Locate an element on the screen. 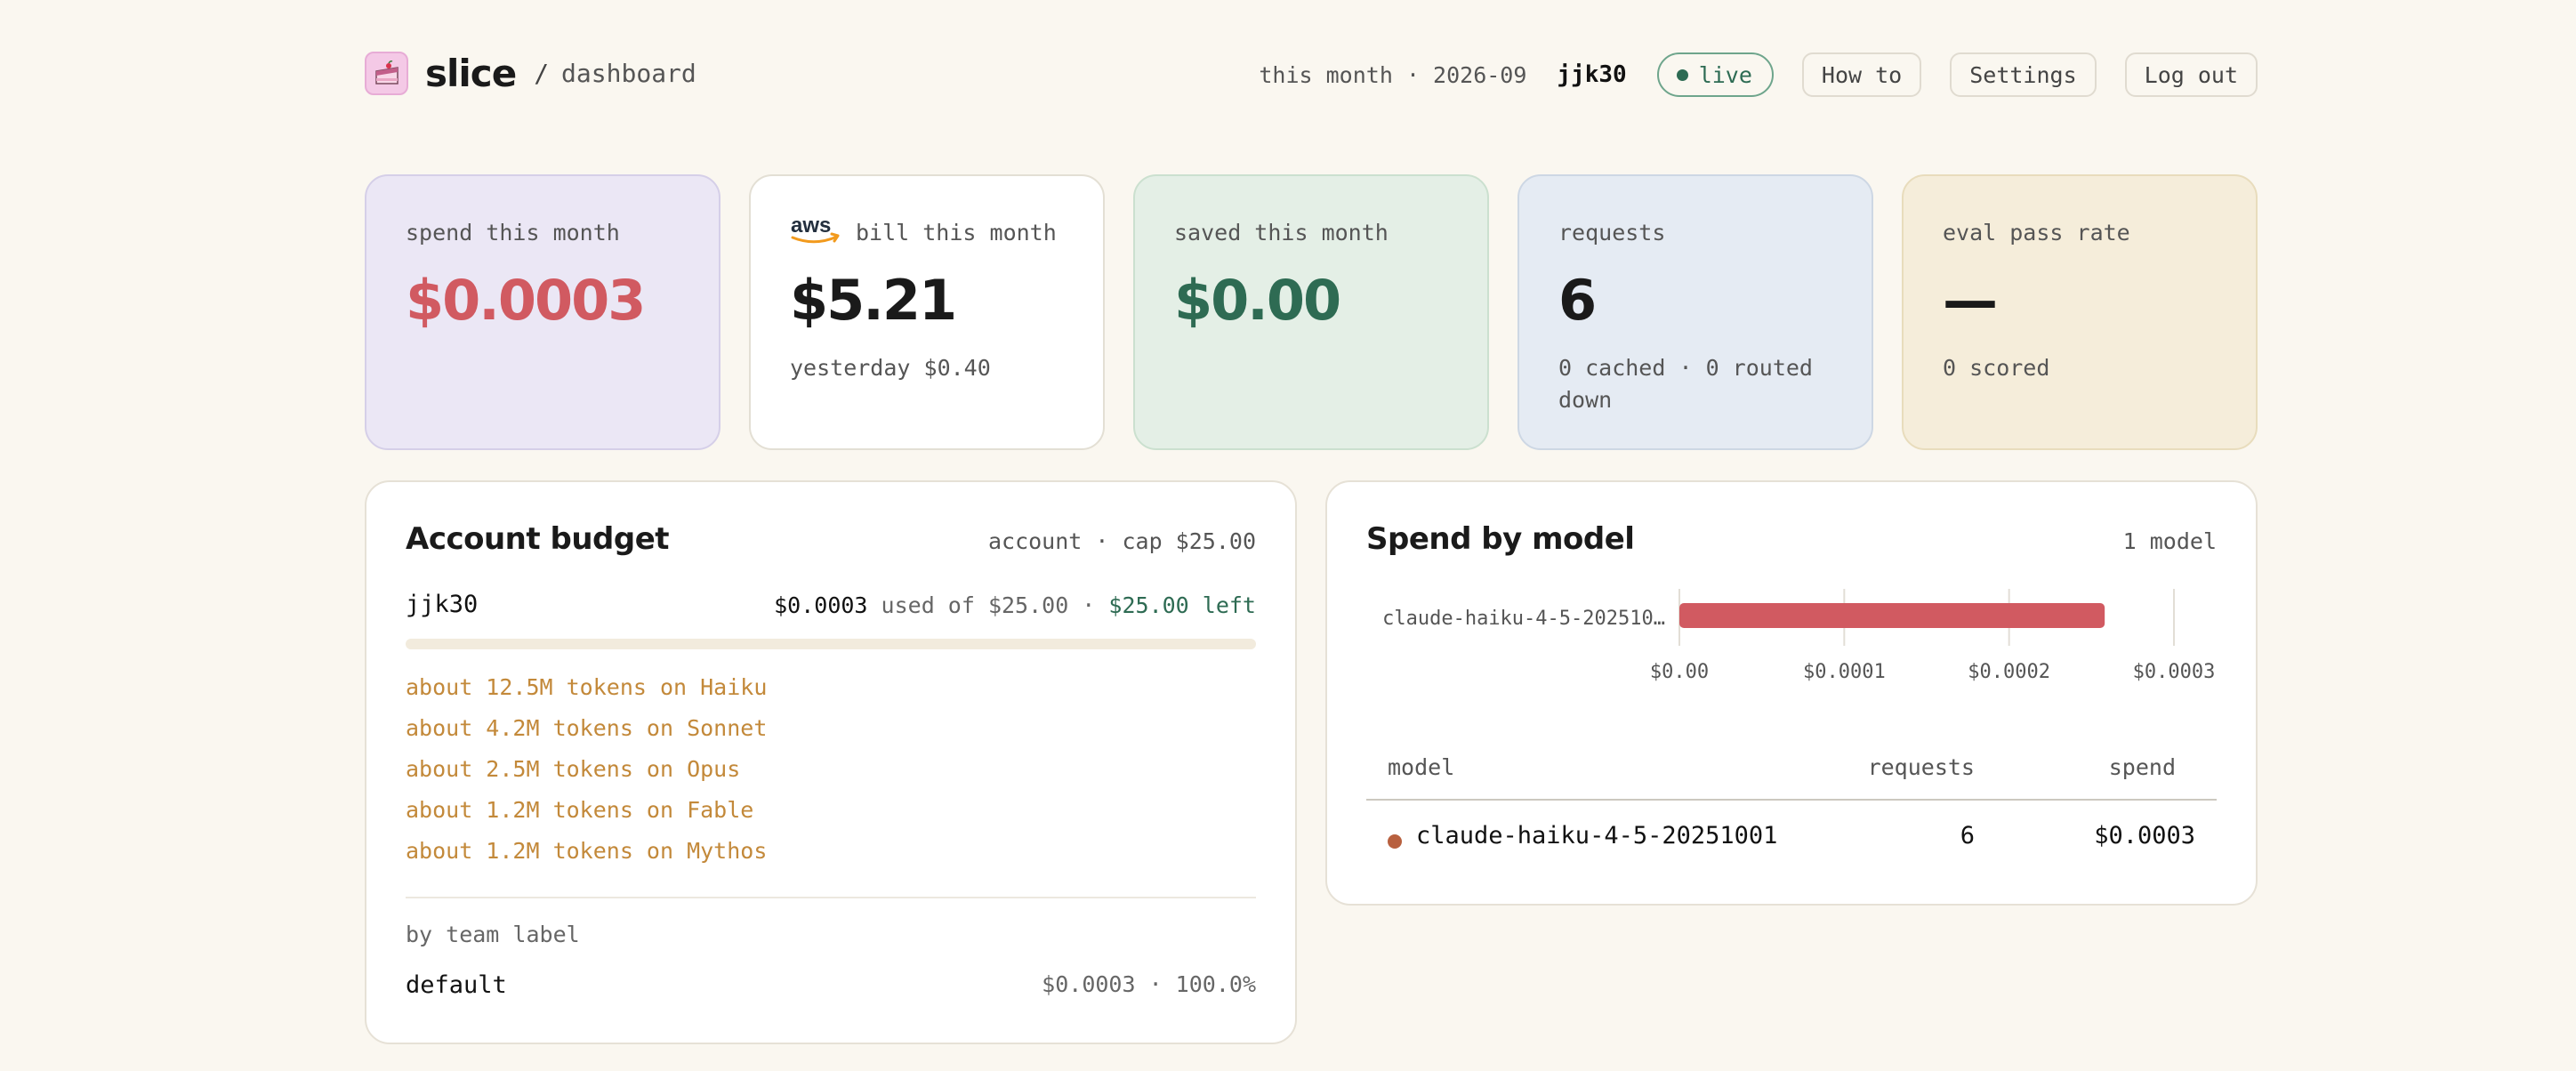 Image resolution: width=2576 pixels, height=1071 pixels. brand-name: slice is located at coordinates (471, 73).